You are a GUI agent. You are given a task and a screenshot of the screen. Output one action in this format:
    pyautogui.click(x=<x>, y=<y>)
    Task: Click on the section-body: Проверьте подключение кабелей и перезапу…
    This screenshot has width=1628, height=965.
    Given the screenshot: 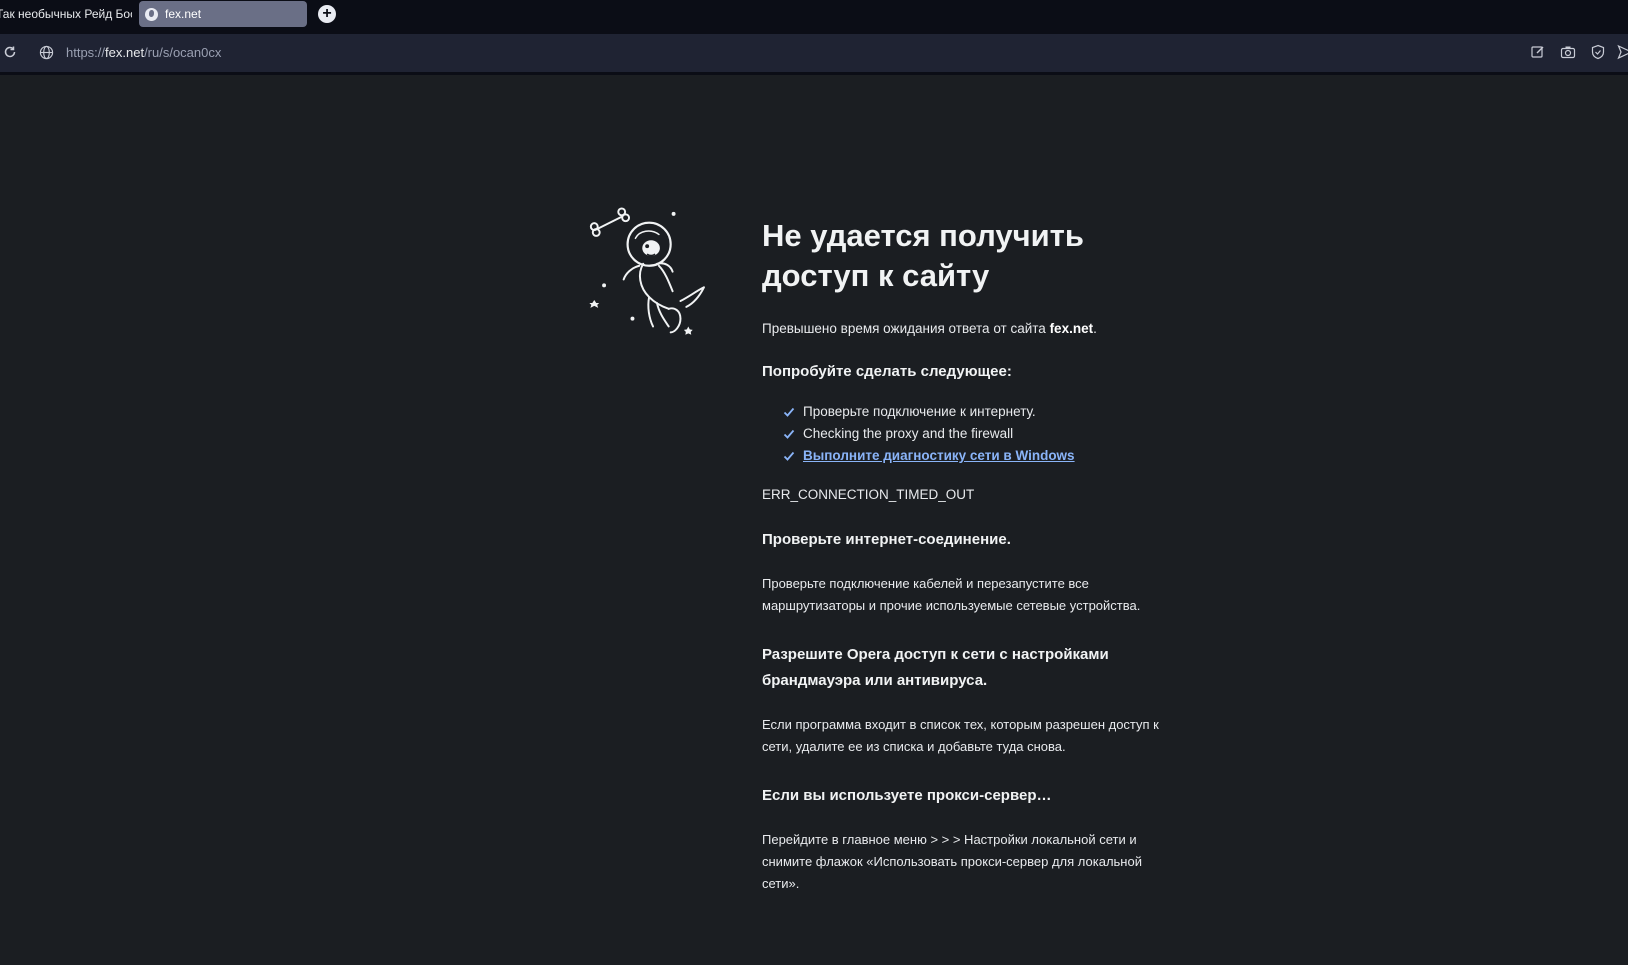 What is the action you would take?
    pyautogui.click(x=951, y=594)
    